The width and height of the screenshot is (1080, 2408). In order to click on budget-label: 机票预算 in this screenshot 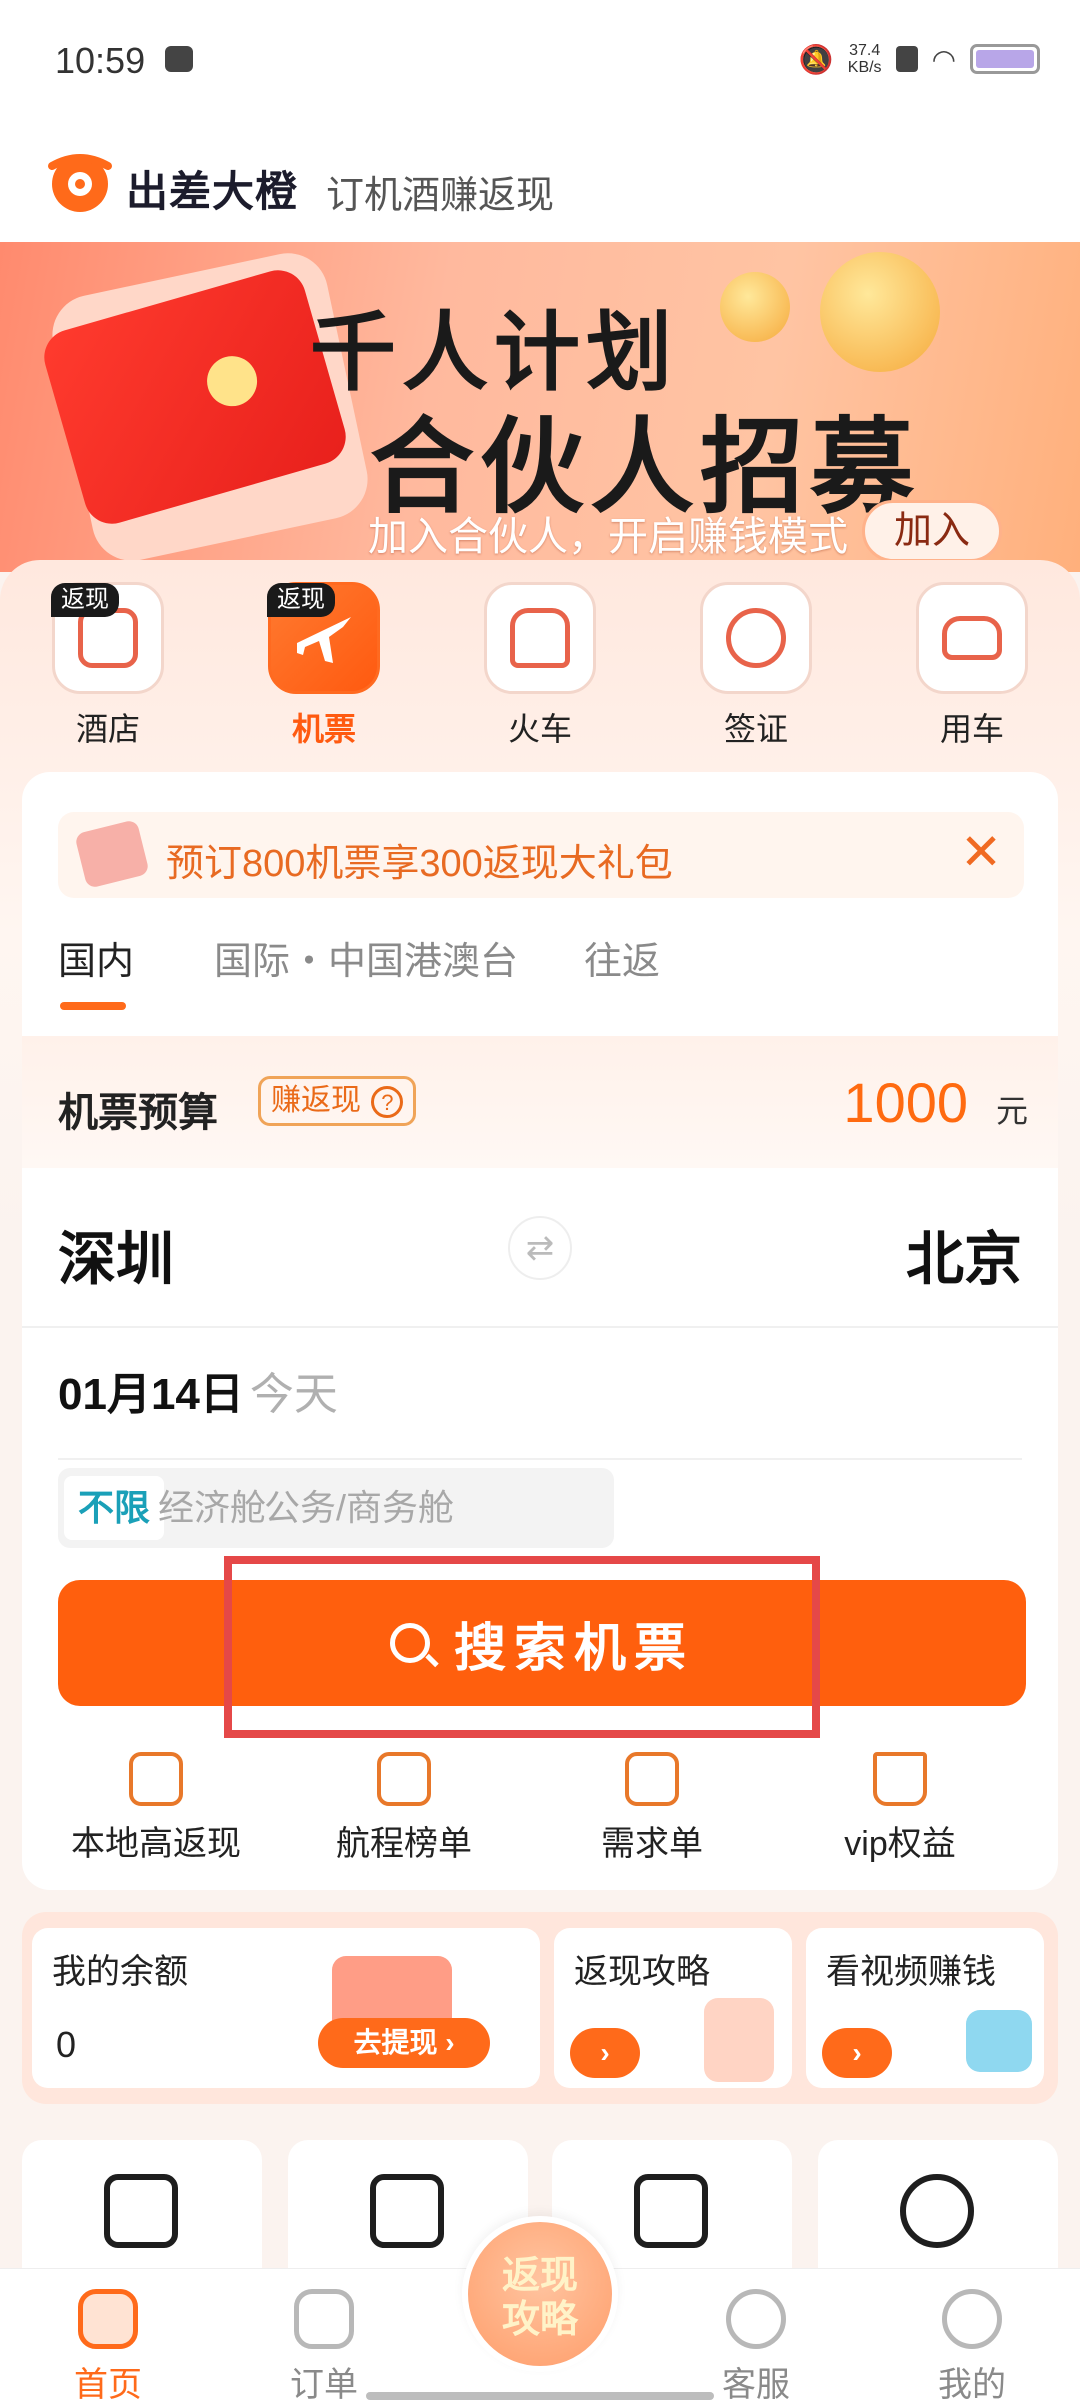, I will do `click(138, 1113)`.